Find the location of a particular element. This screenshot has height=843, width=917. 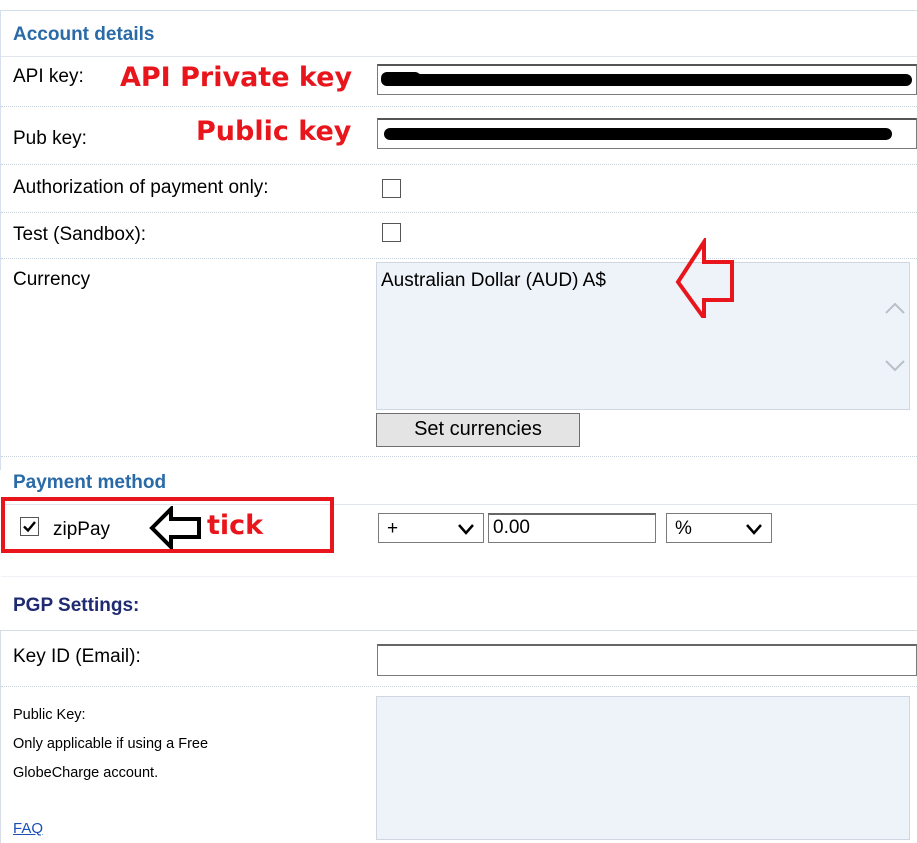

payment-method-heading: Payment method is located at coordinates (90, 482).